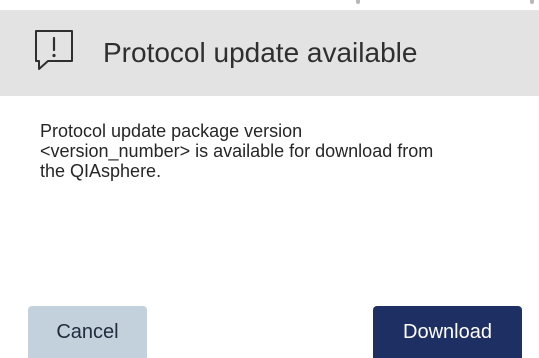 This screenshot has width=539, height=358. Describe the element at coordinates (54, 53) in the screenshot. I see `speech-bubble-exclamation-icon` at that location.